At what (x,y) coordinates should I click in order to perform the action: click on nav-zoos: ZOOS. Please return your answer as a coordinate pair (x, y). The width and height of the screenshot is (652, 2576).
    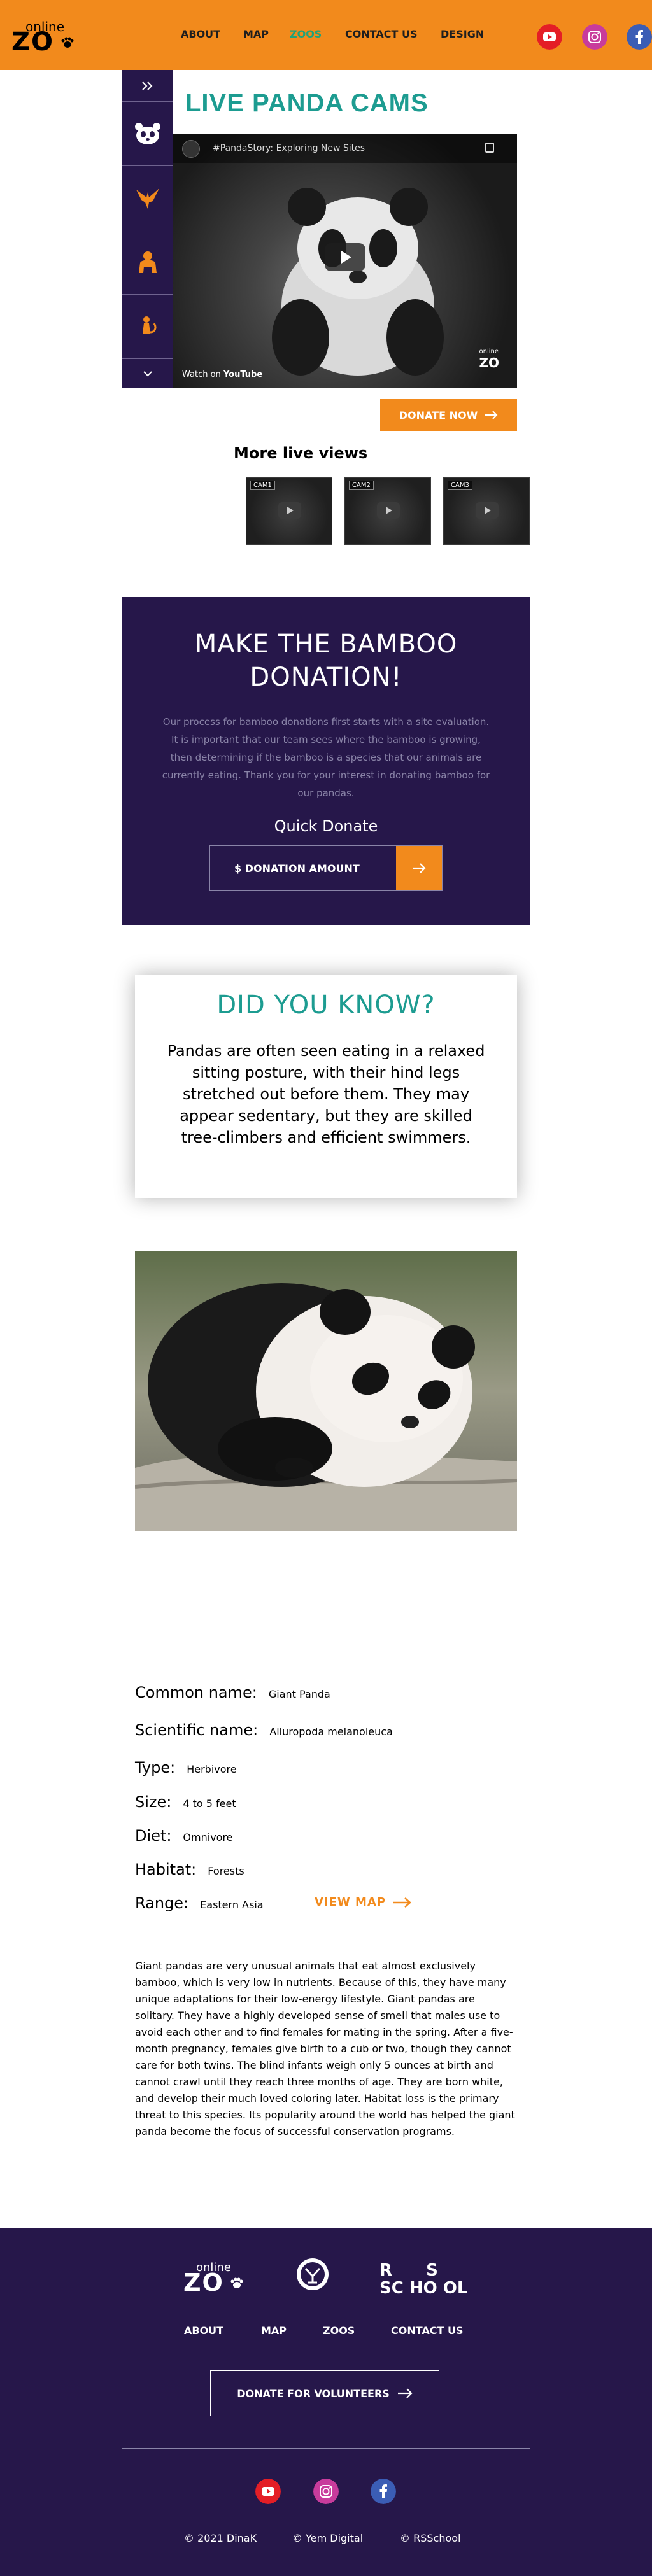
    Looking at the image, I should click on (306, 34).